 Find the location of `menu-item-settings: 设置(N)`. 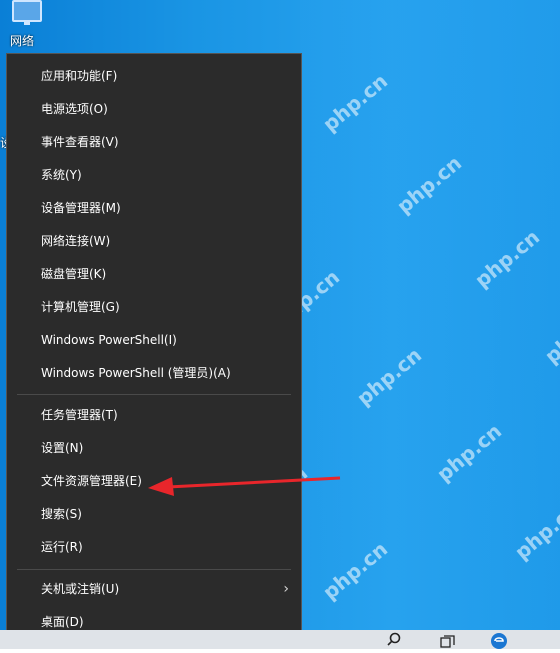

menu-item-settings: 设置(N) is located at coordinates (154, 448).